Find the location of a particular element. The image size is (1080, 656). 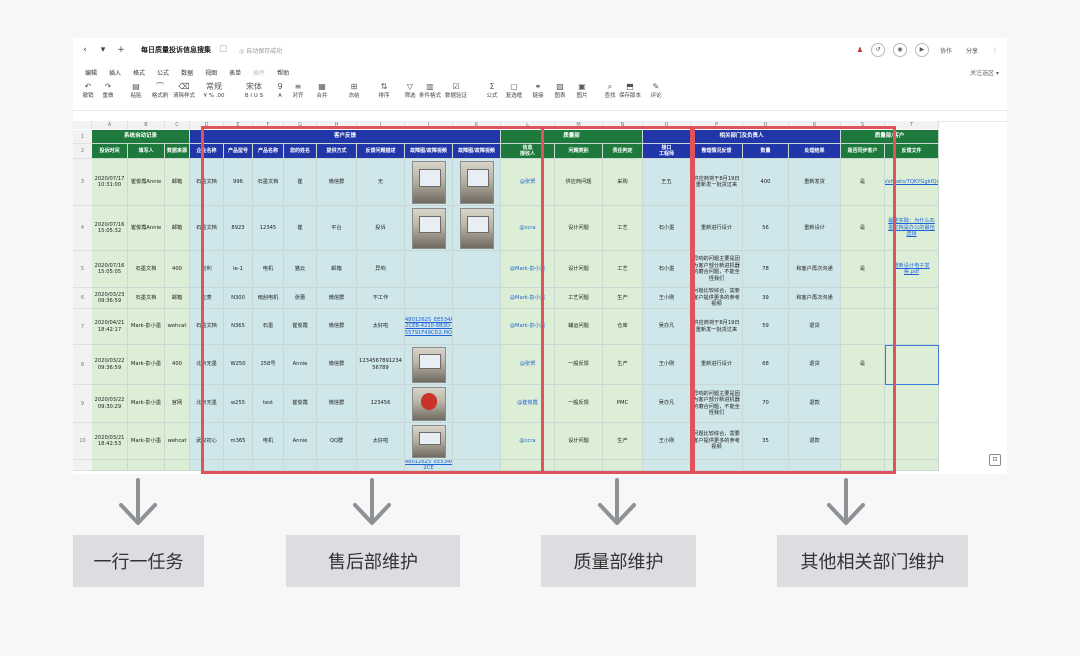

row-header: 10 is located at coordinates (82, 441).